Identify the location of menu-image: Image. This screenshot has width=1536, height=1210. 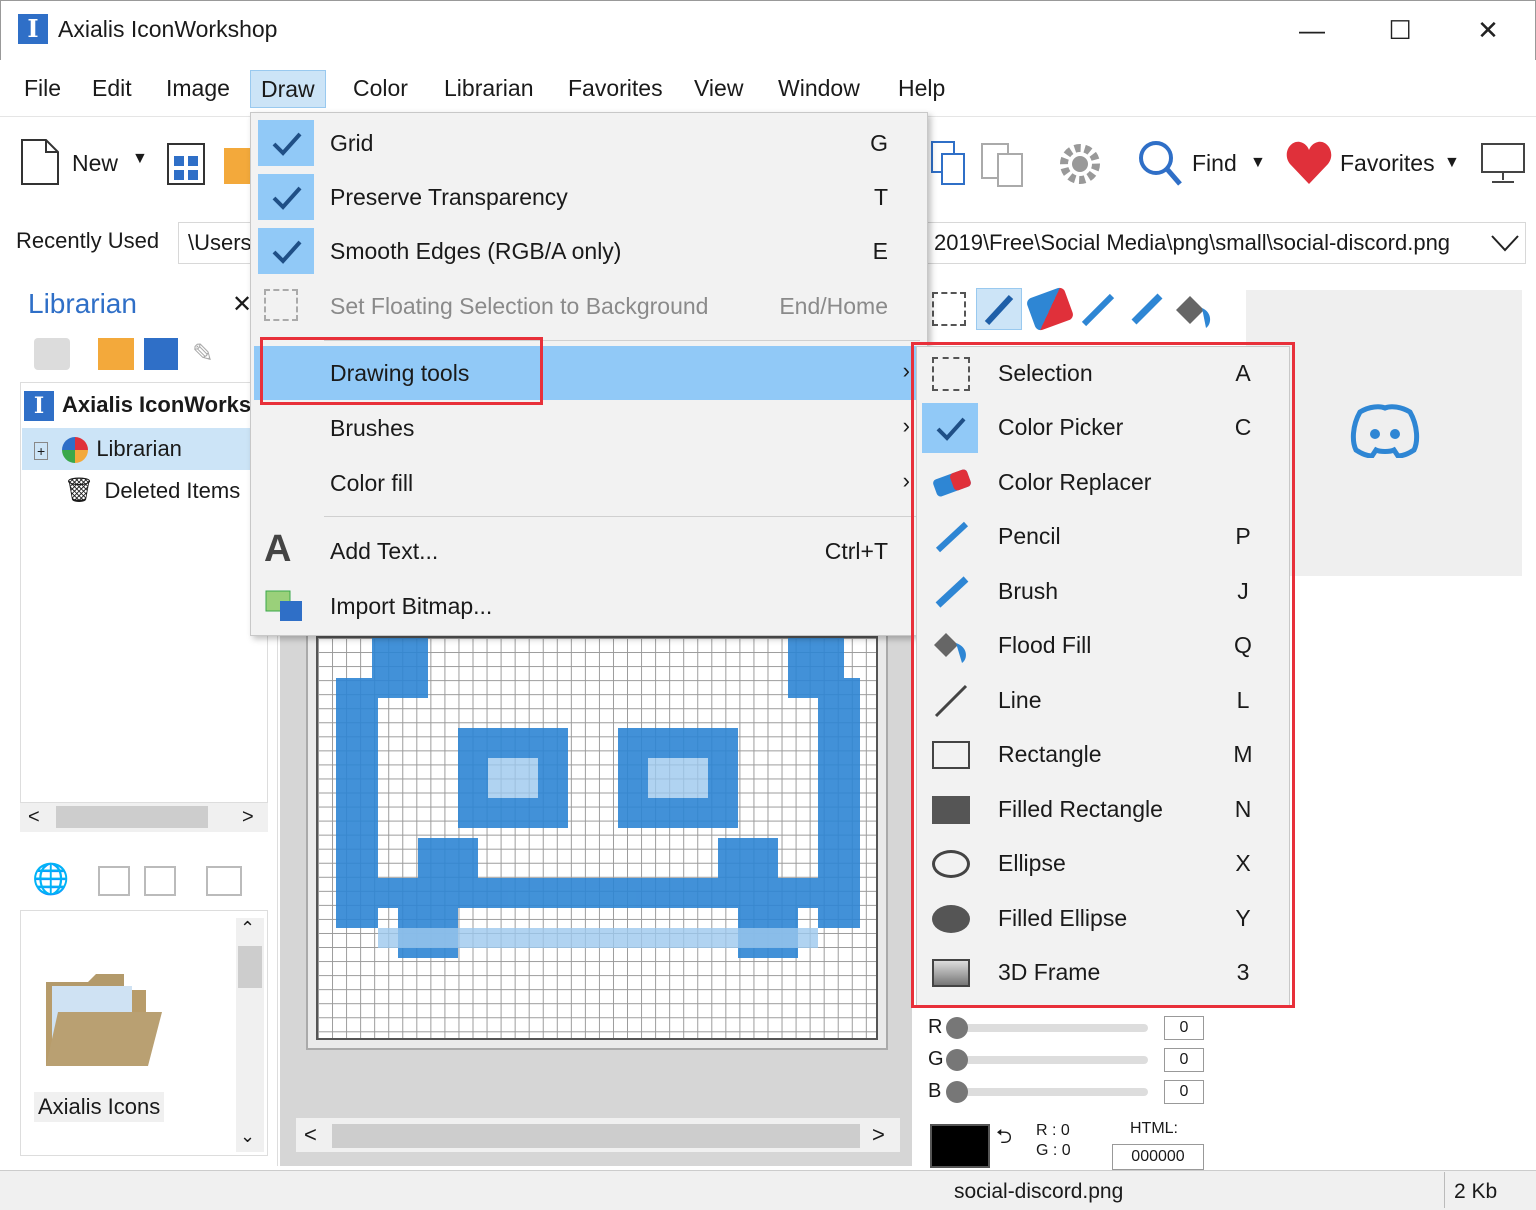
(198, 89).